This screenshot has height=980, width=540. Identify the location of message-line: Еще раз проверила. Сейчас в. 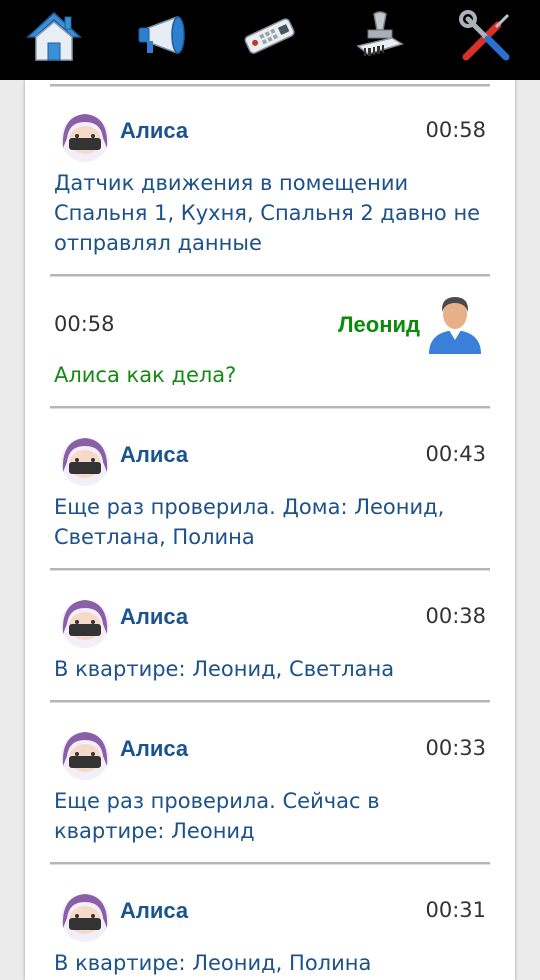
(217, 801).